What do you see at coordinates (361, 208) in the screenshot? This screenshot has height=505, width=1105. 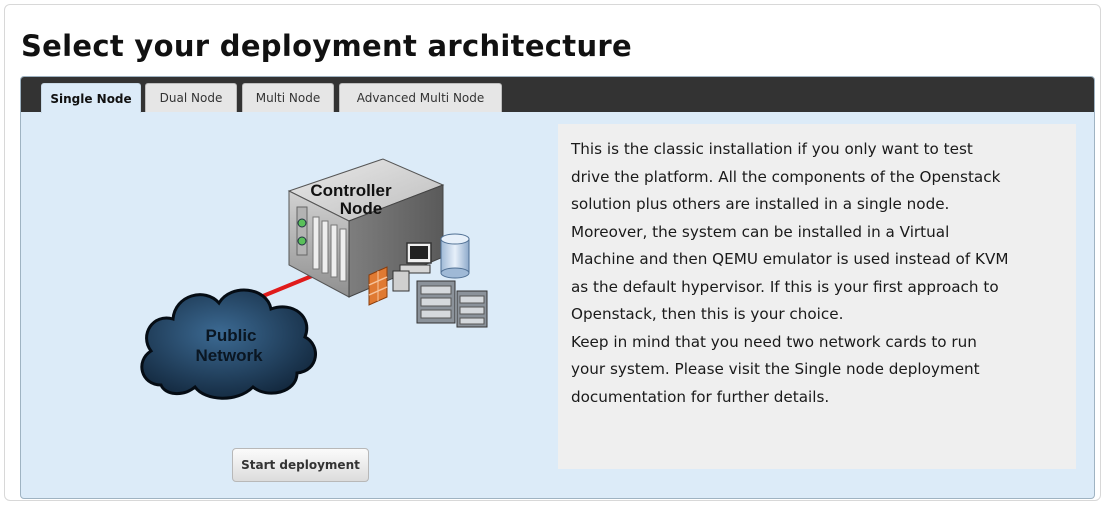 I see `controller-label-line2: Node` at bounding box center [361, 208].